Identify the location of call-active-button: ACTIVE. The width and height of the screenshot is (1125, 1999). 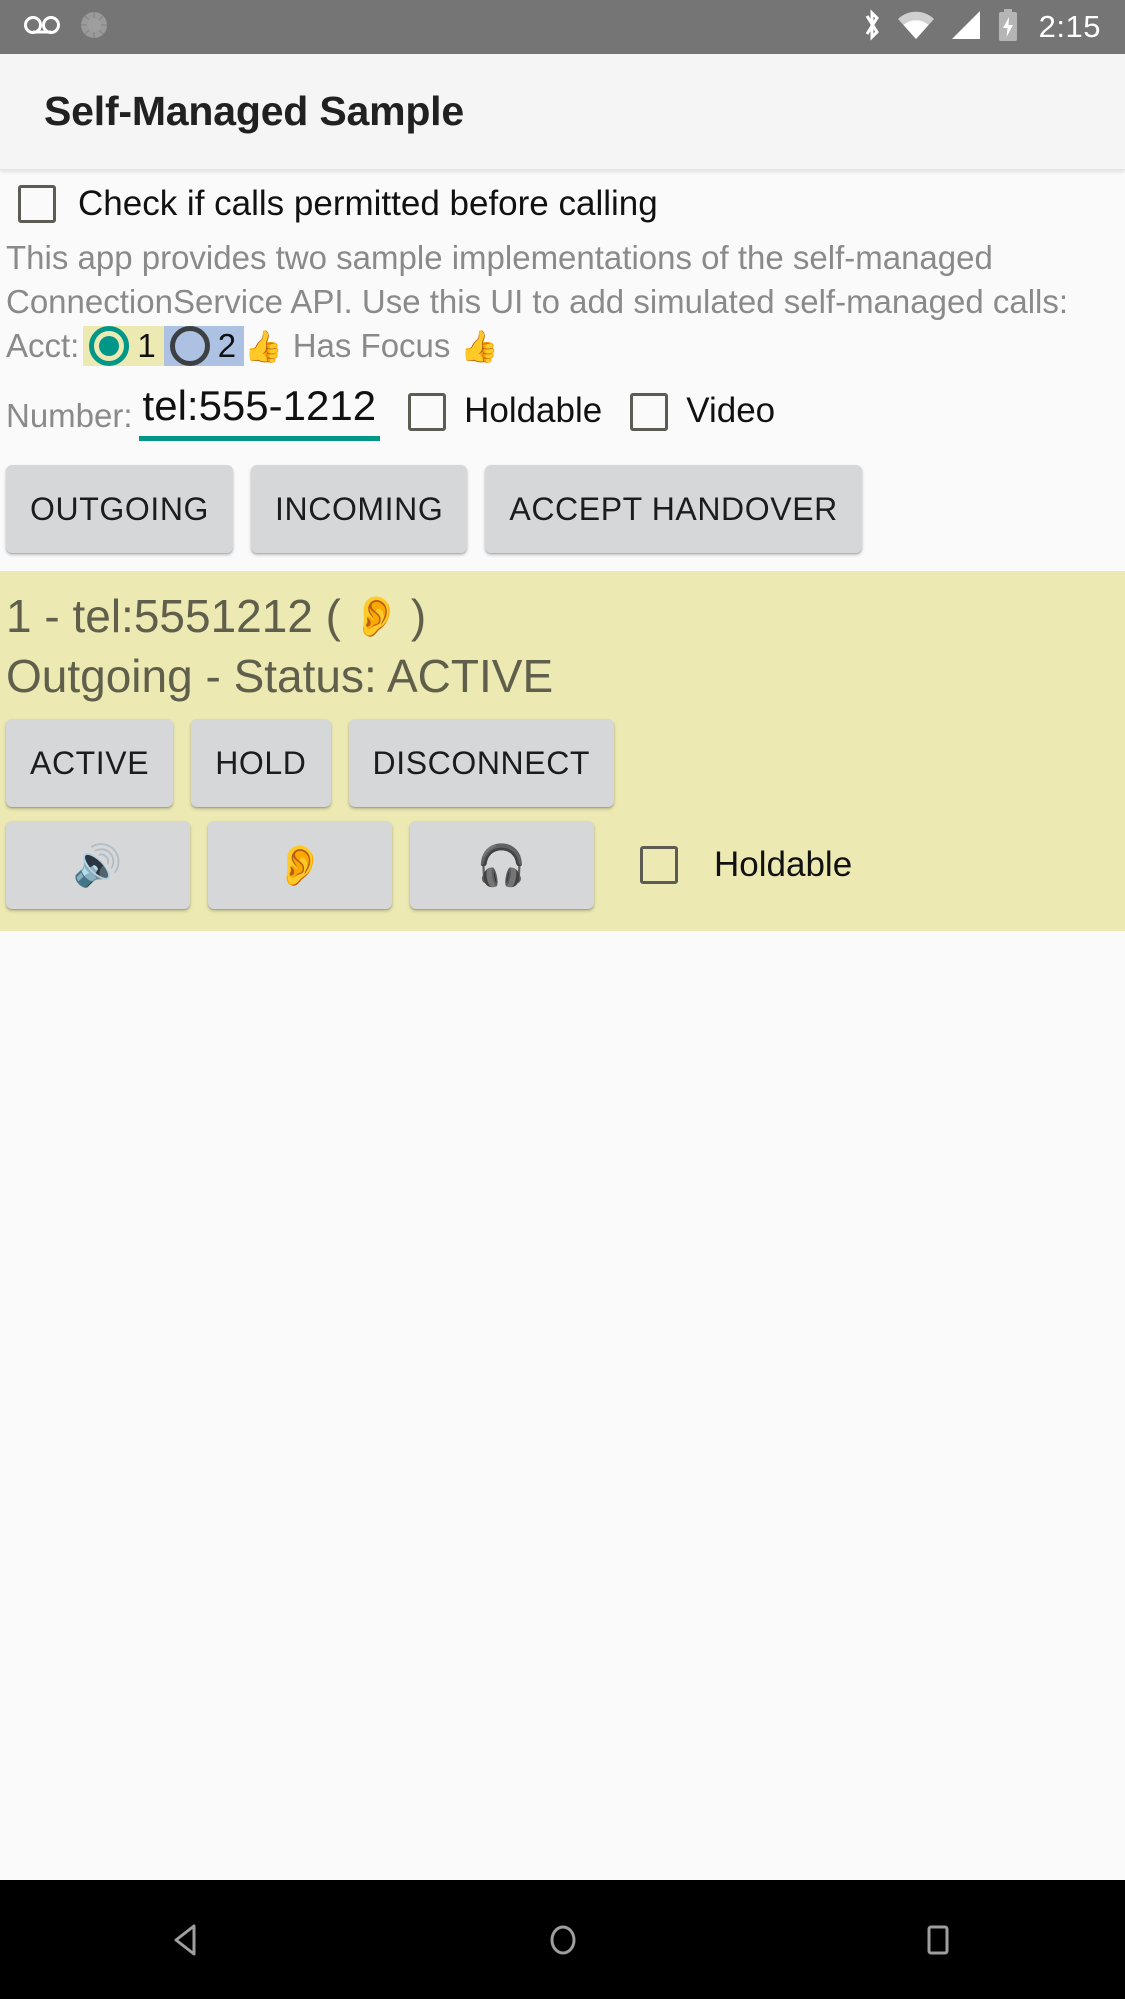
(90, 763).